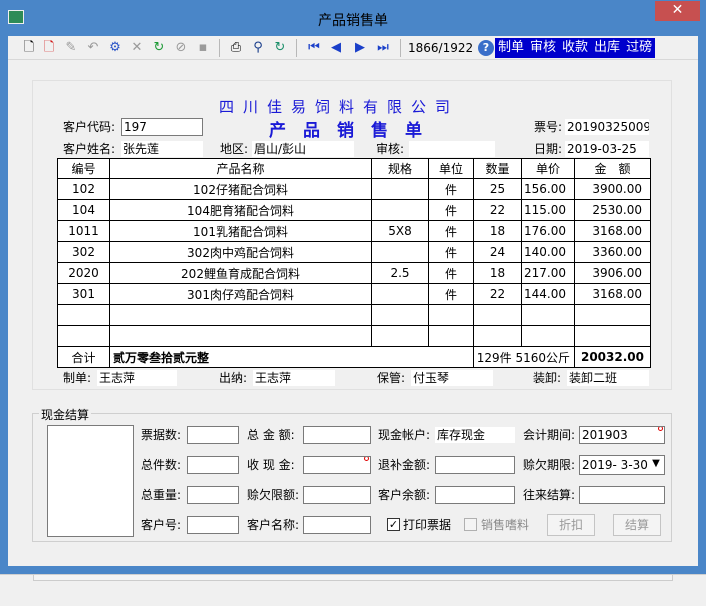 The image size is (706, 606). I want to click on discount-button: 折扣, so click(571, 525).